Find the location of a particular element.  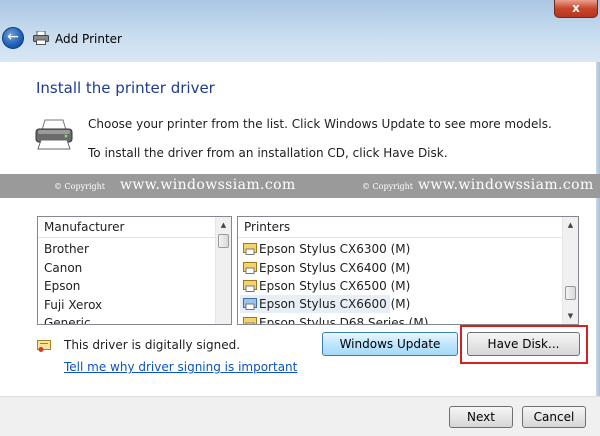

printer-row: Epson Stylus CX6300 (M) is located at coordinates (325, 249).